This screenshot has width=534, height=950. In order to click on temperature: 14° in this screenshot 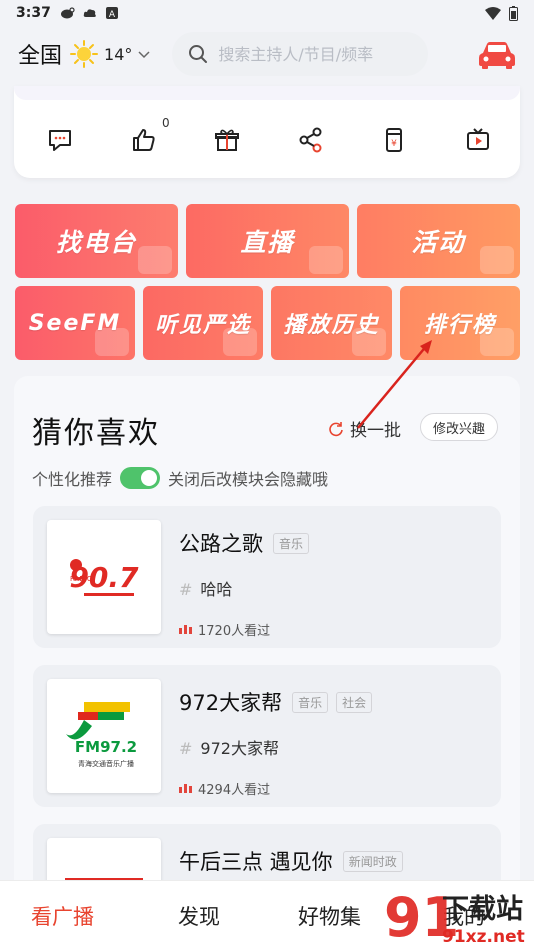, I will do `click(118, 54)`.